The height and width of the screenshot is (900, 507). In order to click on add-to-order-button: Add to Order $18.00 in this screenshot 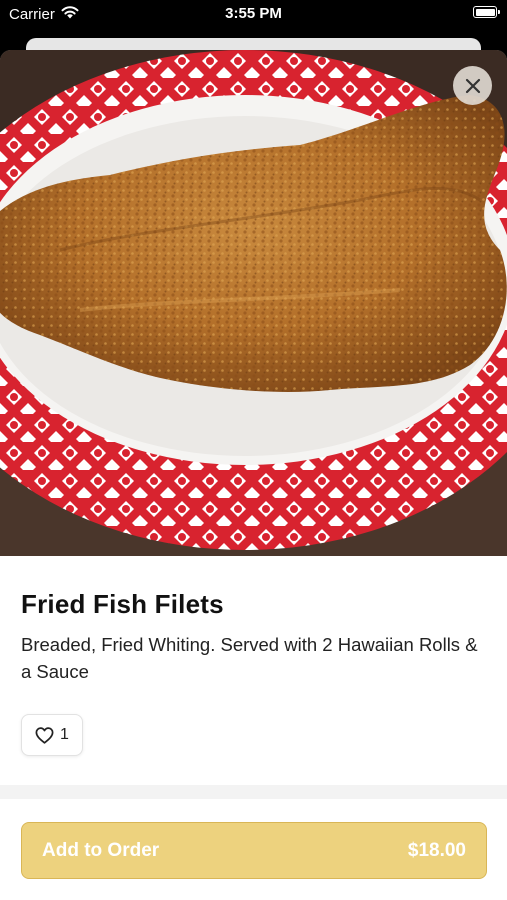, I will do `click(254, 850)`.